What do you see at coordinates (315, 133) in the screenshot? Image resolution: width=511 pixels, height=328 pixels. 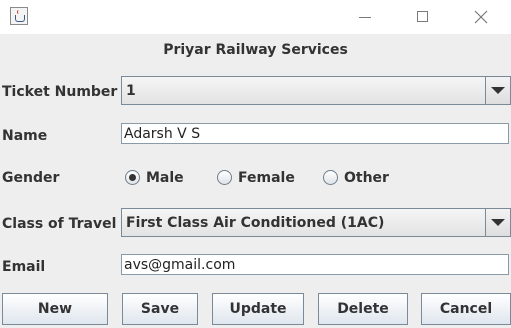 I see `name-field` at bounding box center [315, 133].